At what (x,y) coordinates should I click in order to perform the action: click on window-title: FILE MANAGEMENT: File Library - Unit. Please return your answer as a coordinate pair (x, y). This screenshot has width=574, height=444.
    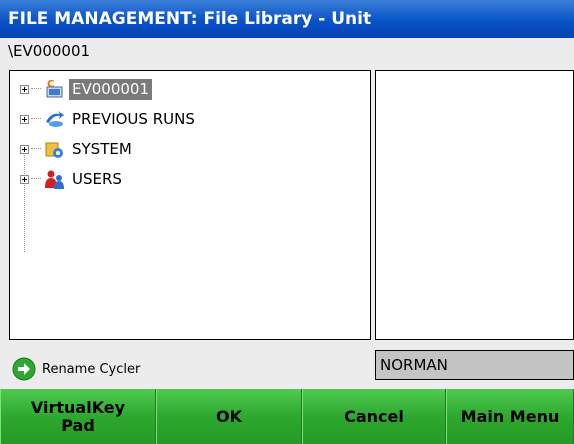
    Looking at the image, I should click on (287, 19).